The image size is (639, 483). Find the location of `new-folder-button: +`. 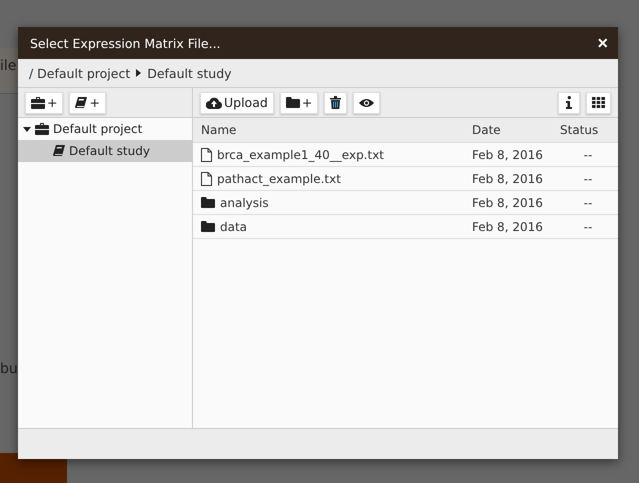

new-folder-button: + is located at coordinates (299, 103).